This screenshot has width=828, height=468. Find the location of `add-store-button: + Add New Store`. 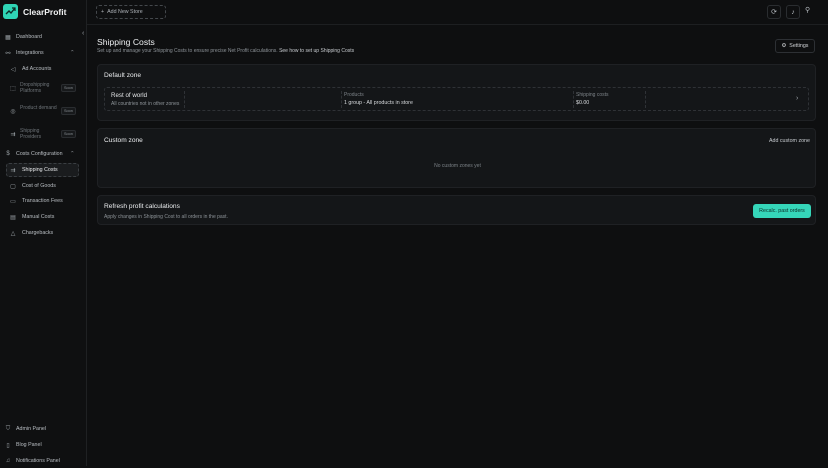

add-store-button: + Add New Store is located at coordinates (131, 12).